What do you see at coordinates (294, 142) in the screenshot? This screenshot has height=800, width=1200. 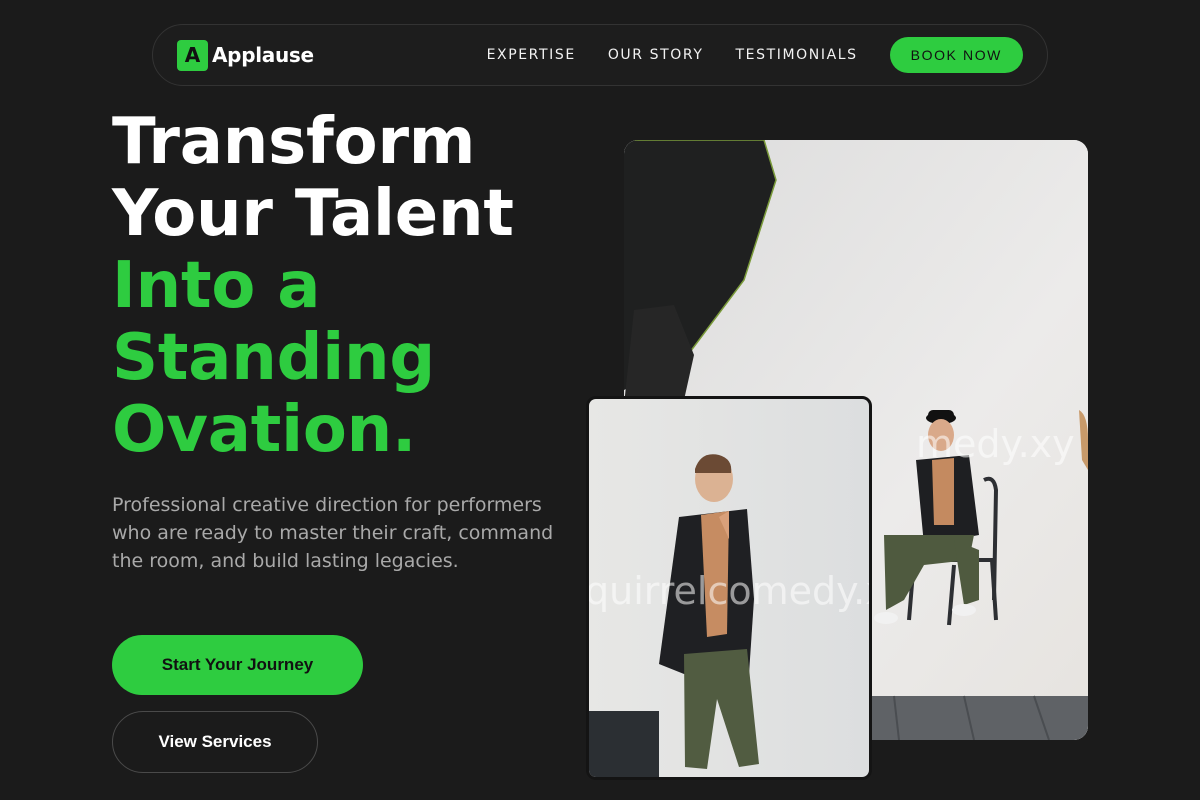 I see `headline-line-1: Transform` at bounding box center [294, 142].